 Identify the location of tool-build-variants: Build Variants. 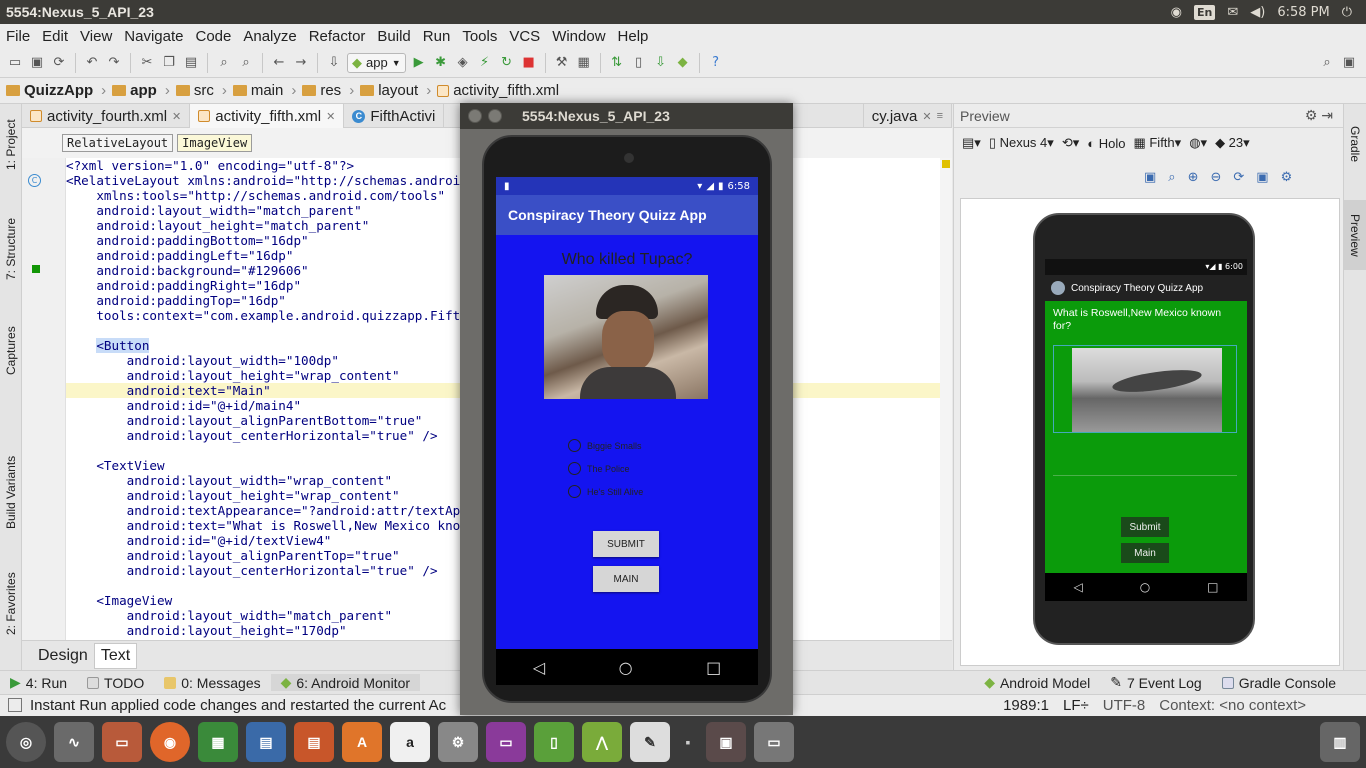
(11, 492).